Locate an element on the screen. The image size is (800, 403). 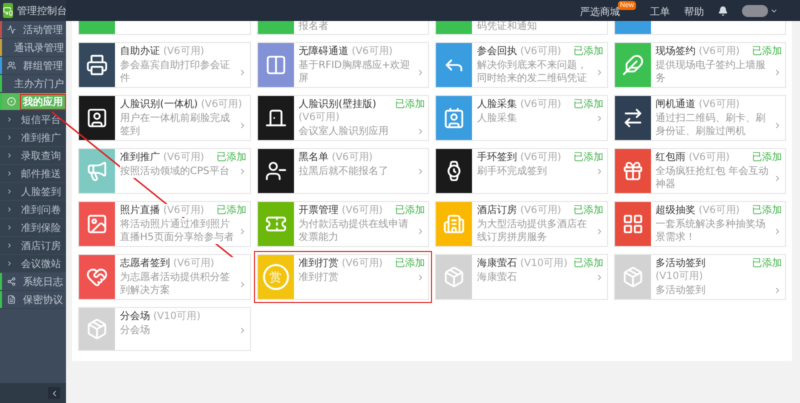
logo-icon is located at coordinates (8, 10).